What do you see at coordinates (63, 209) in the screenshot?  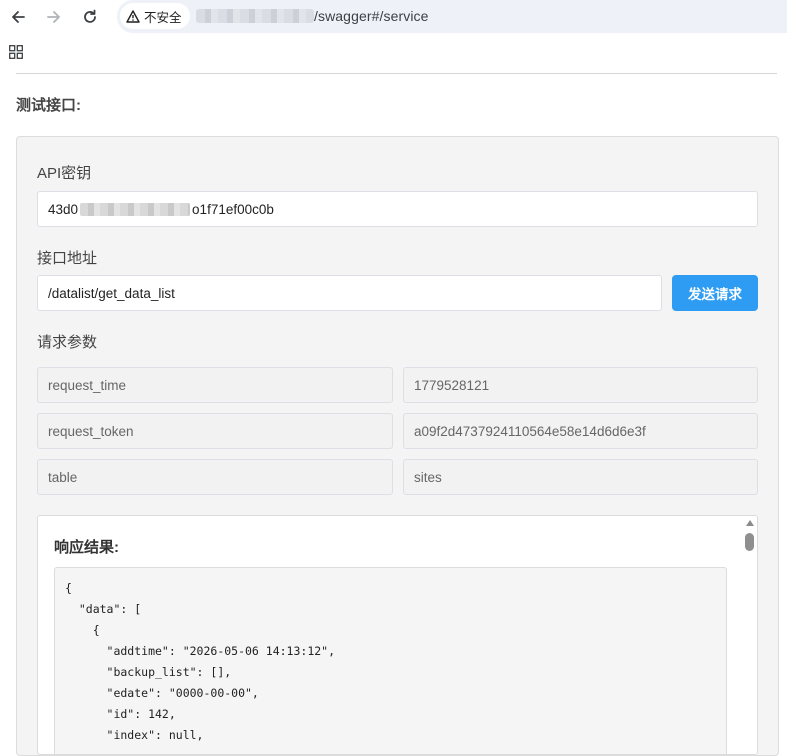 I see `api-key-prefix: 43d0` at bounding box center [63, 209].